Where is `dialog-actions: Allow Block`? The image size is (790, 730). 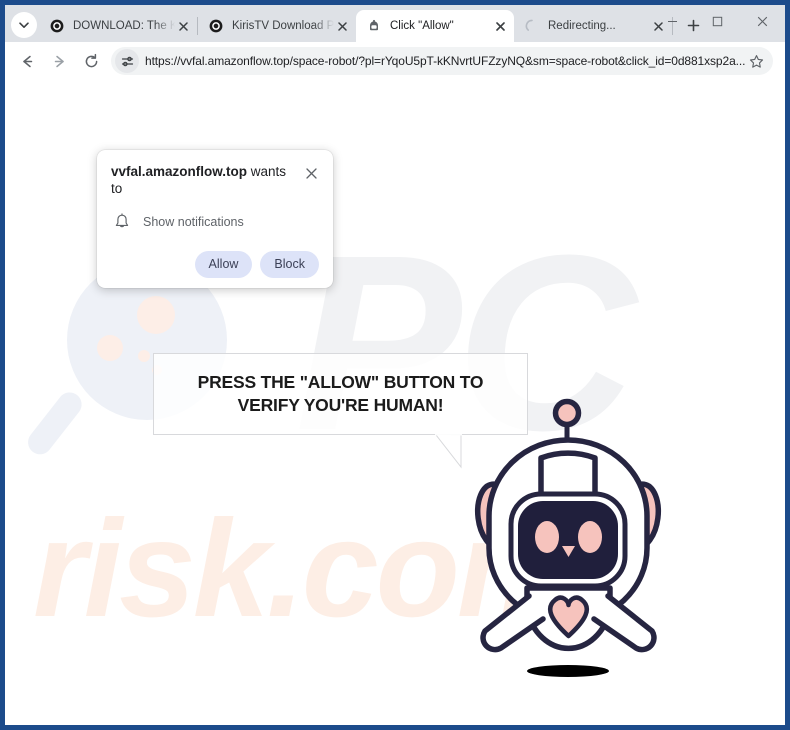
dialog-actions: Allow Block is located at coordinates (215, 264).